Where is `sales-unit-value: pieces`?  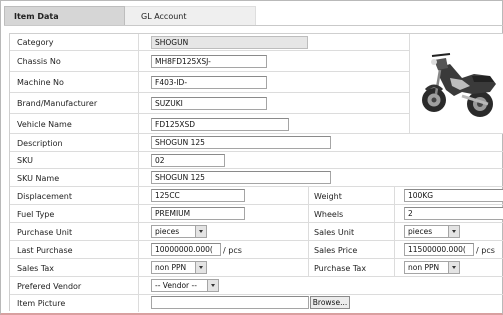 sales-unit-value: pieces is located at coordinates (420, 231).